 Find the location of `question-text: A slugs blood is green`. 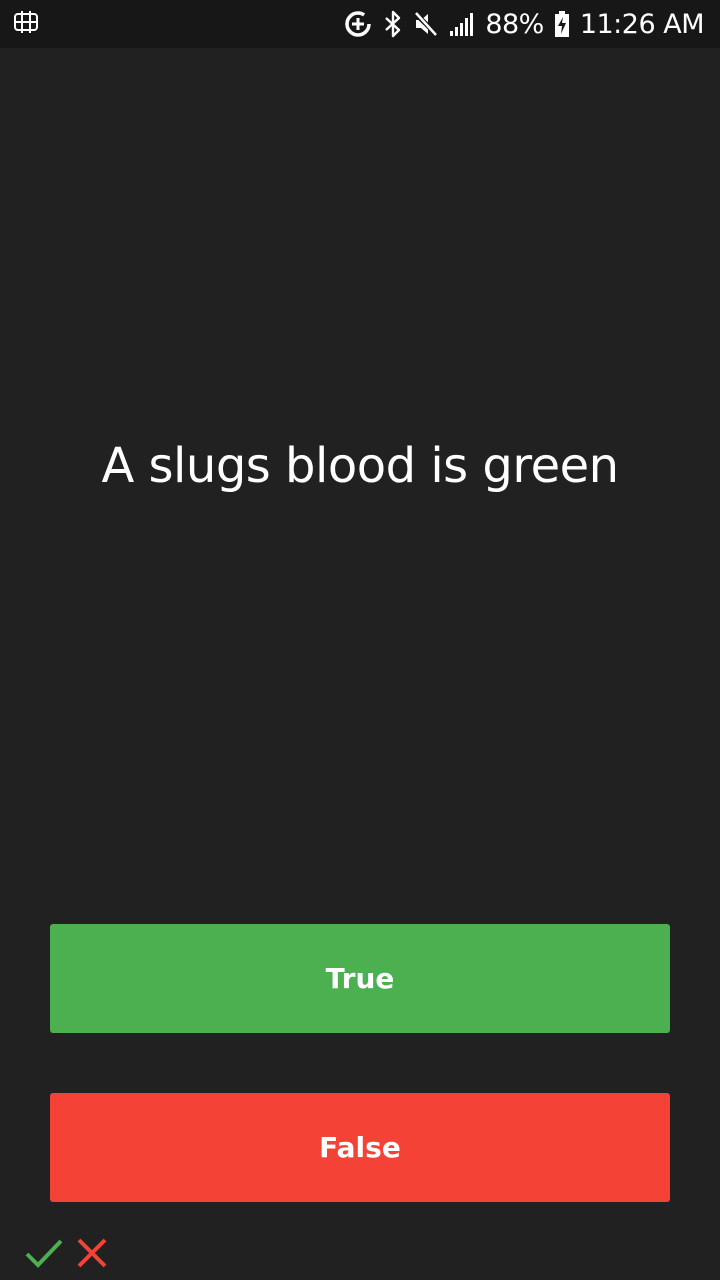

question-text: A slugs blood is green is located at coordinates (360, 466).